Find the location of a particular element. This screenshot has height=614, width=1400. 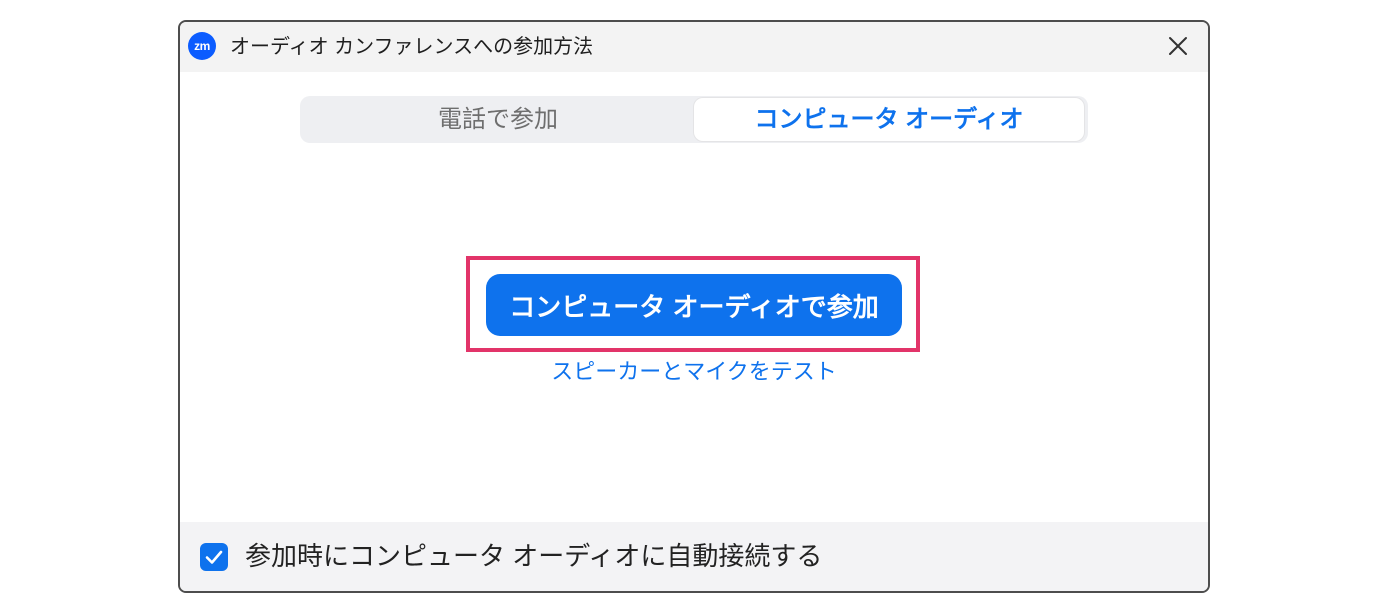

close-button is located at coordinates (1178, 46).